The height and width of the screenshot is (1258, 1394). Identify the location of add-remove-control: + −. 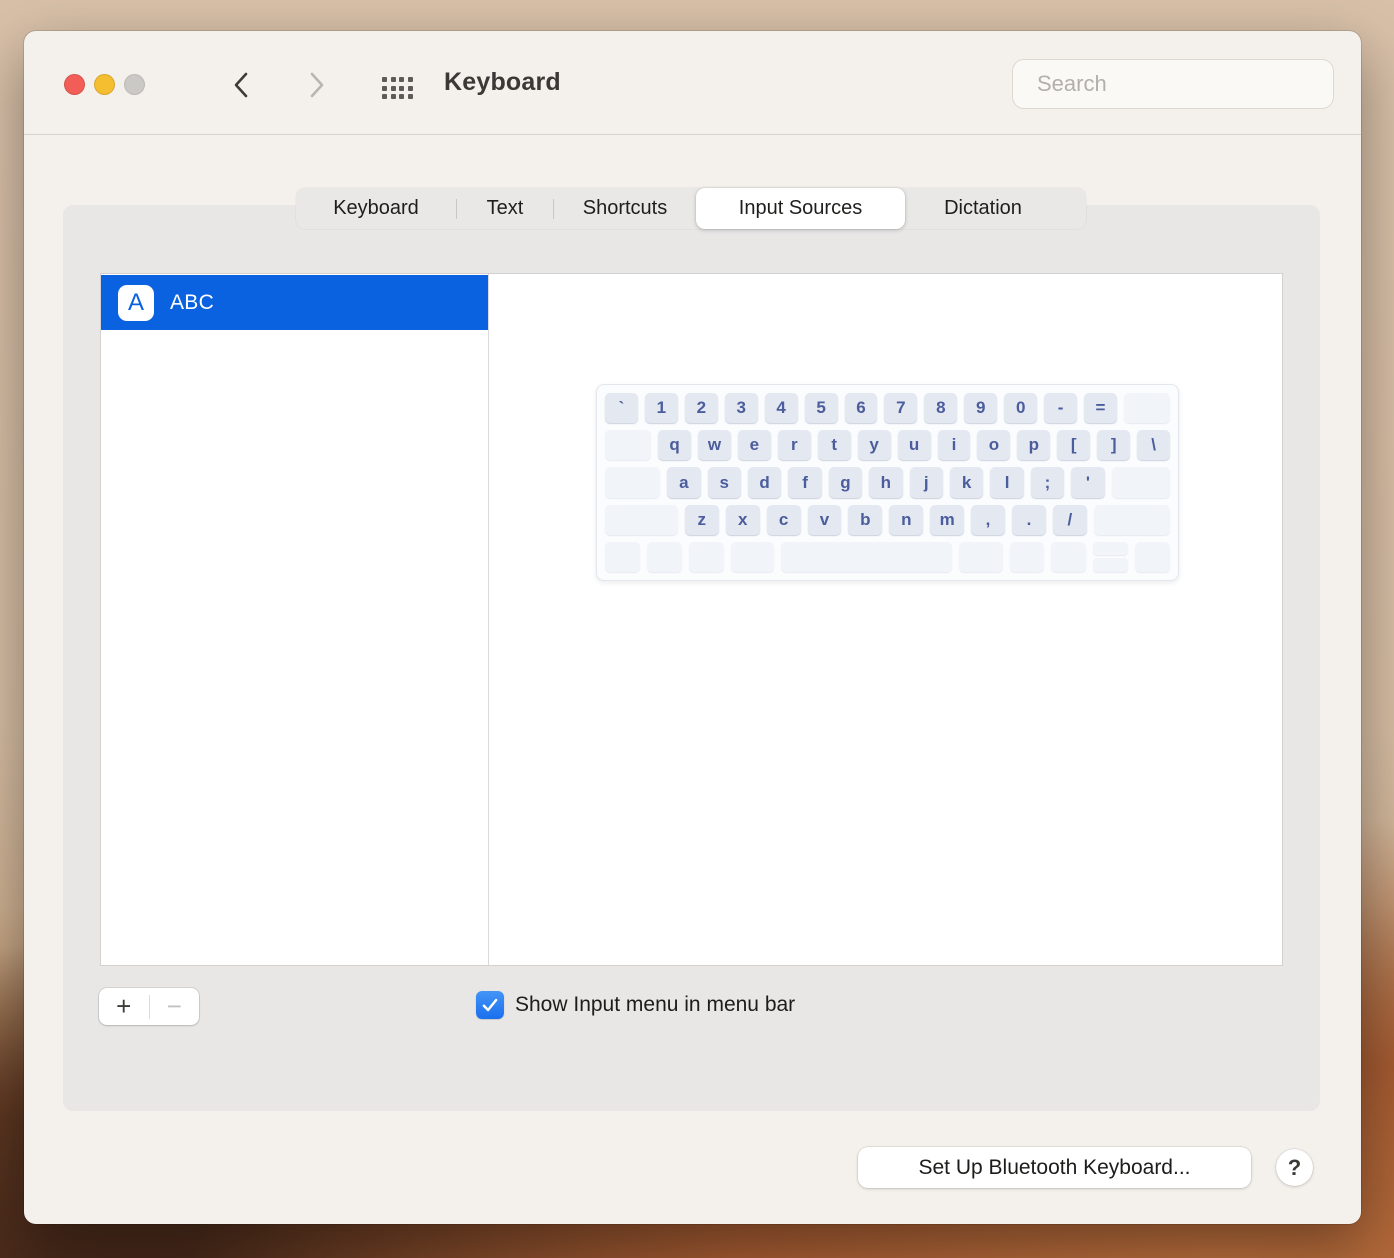
(149, 1006).